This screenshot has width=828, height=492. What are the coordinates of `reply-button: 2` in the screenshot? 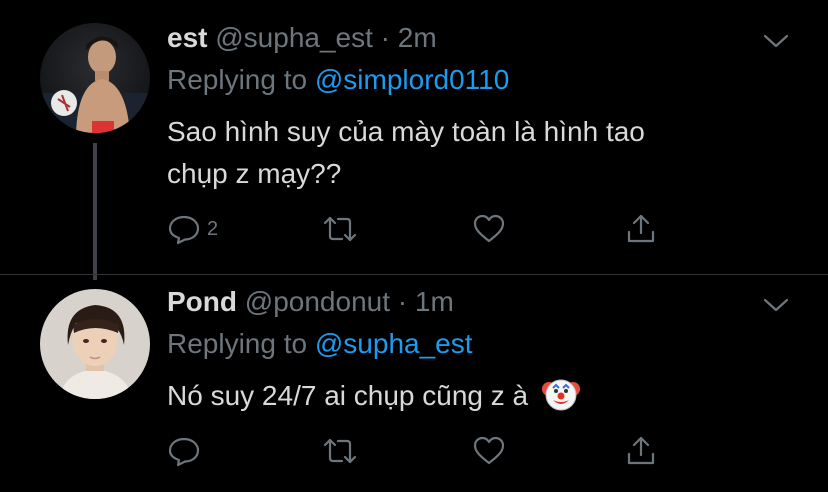 It's located at (192, 229).